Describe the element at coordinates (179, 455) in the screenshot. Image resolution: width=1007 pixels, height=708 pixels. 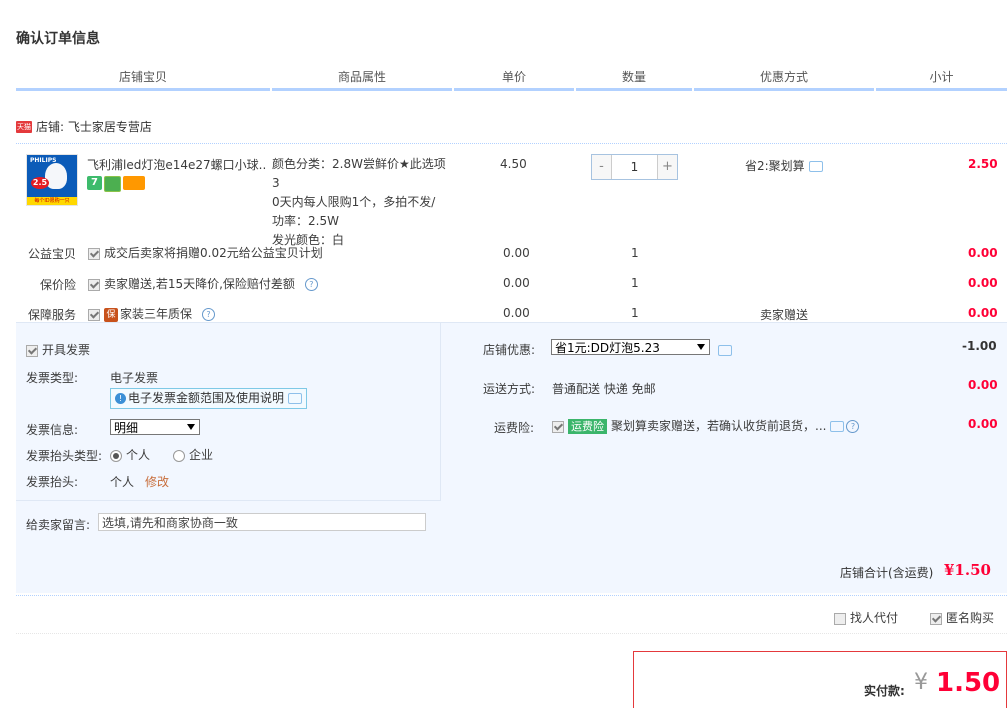
I see `radio-company-icon` at that location.